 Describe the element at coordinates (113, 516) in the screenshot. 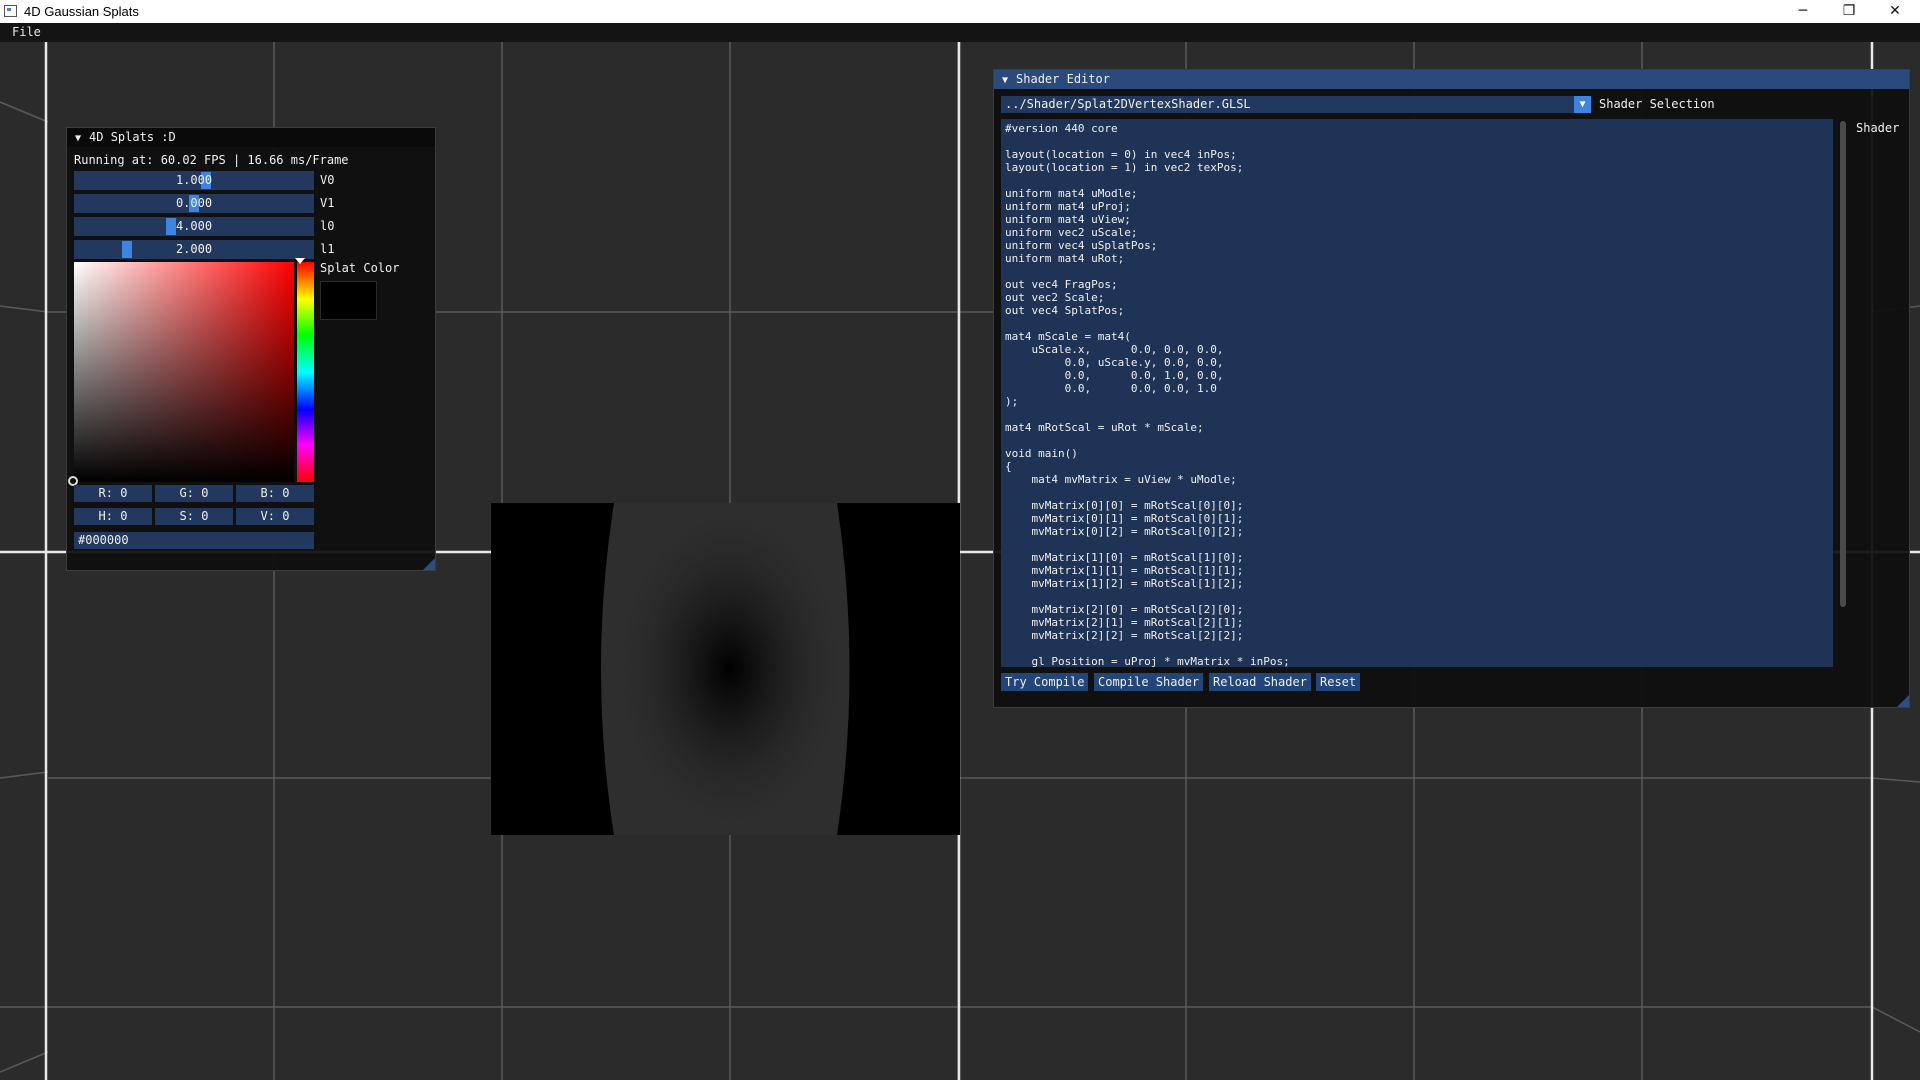

I see `hue-field: H: 0` at that location.